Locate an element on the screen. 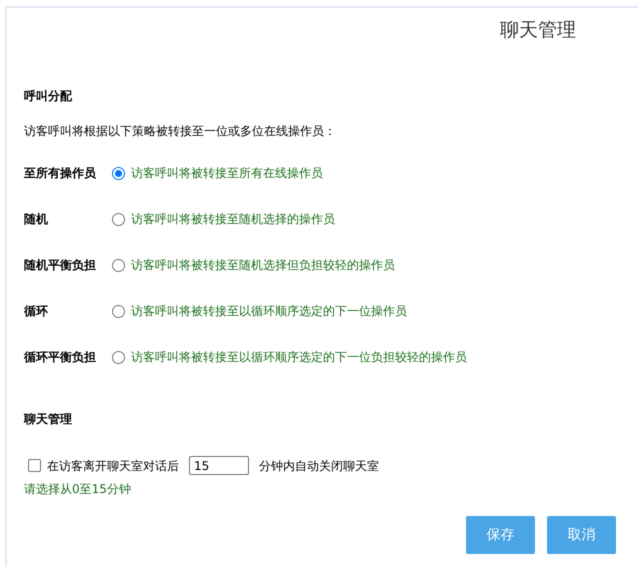  section-heading: 呼叫分配 is located at coordinates (48, 96).